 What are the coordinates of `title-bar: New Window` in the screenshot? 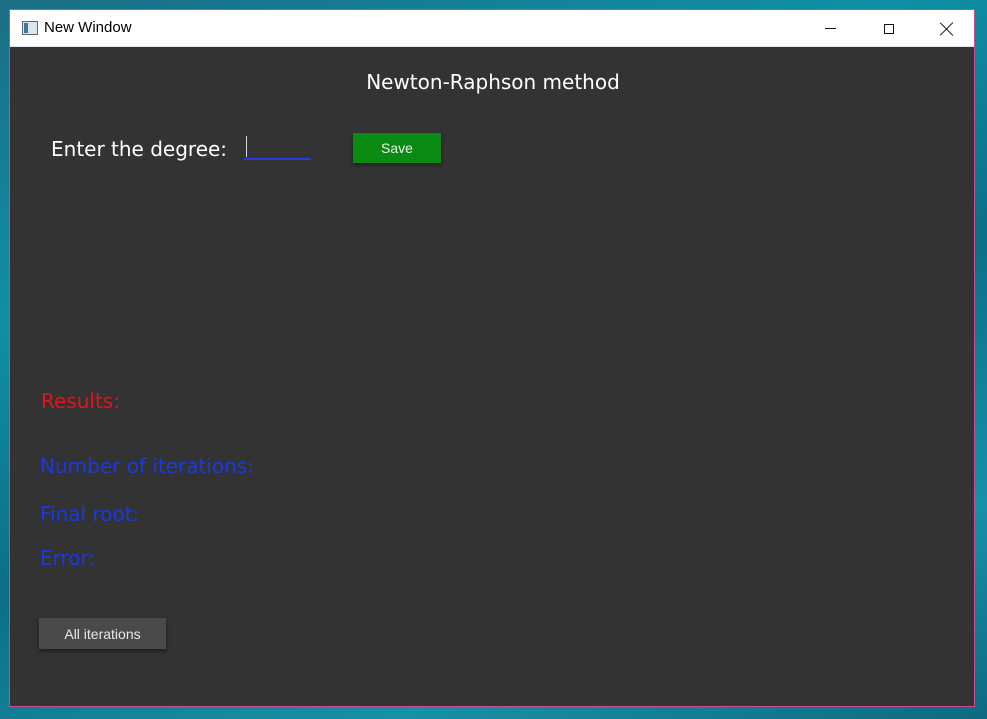 It's located at (492, 28).